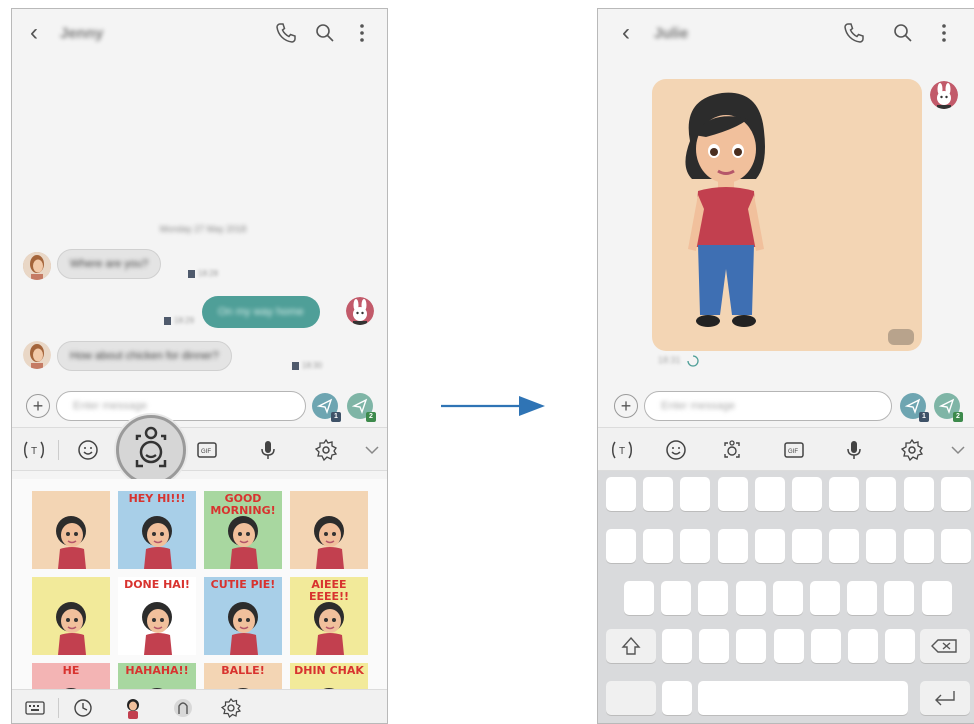 The height and width of the screenshot is (724, 974). Describe the element at coordinates (183, 708) in the screenshot. I see `avatar-stickers-icon` at that location.